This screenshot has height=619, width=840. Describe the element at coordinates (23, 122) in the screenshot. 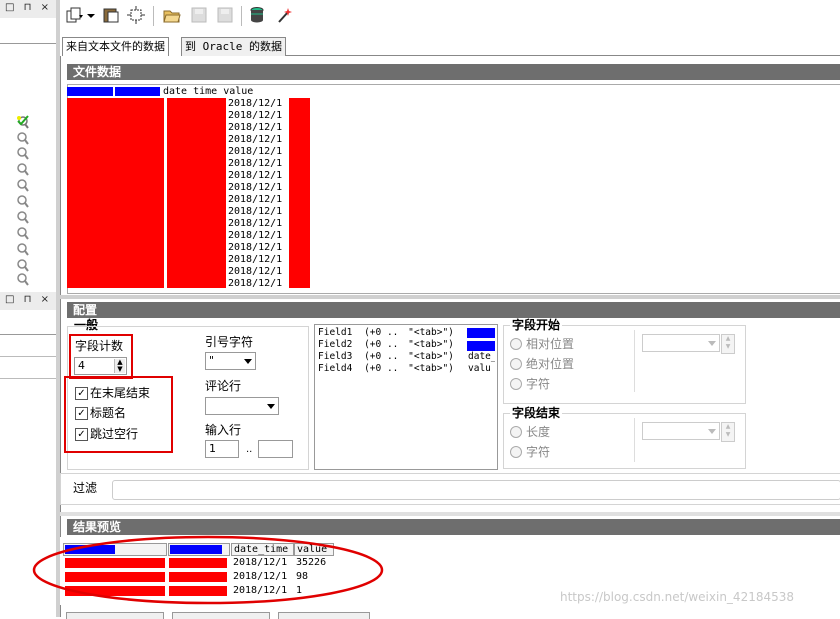

I see `check-magnifier-icon` at that location.